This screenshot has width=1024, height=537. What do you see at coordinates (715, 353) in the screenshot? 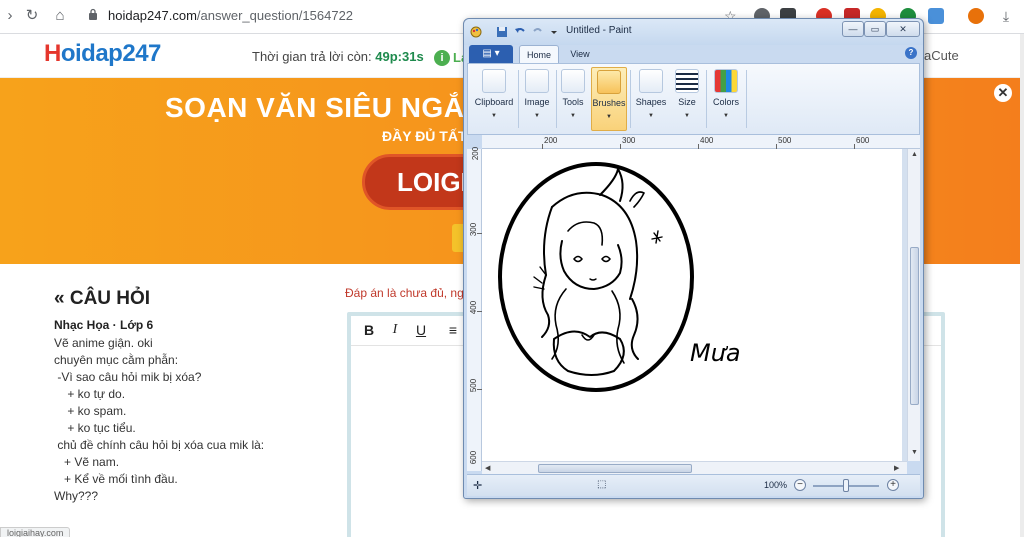
I see `drawing-signature: Mưa` at bounding box center [715, 353].